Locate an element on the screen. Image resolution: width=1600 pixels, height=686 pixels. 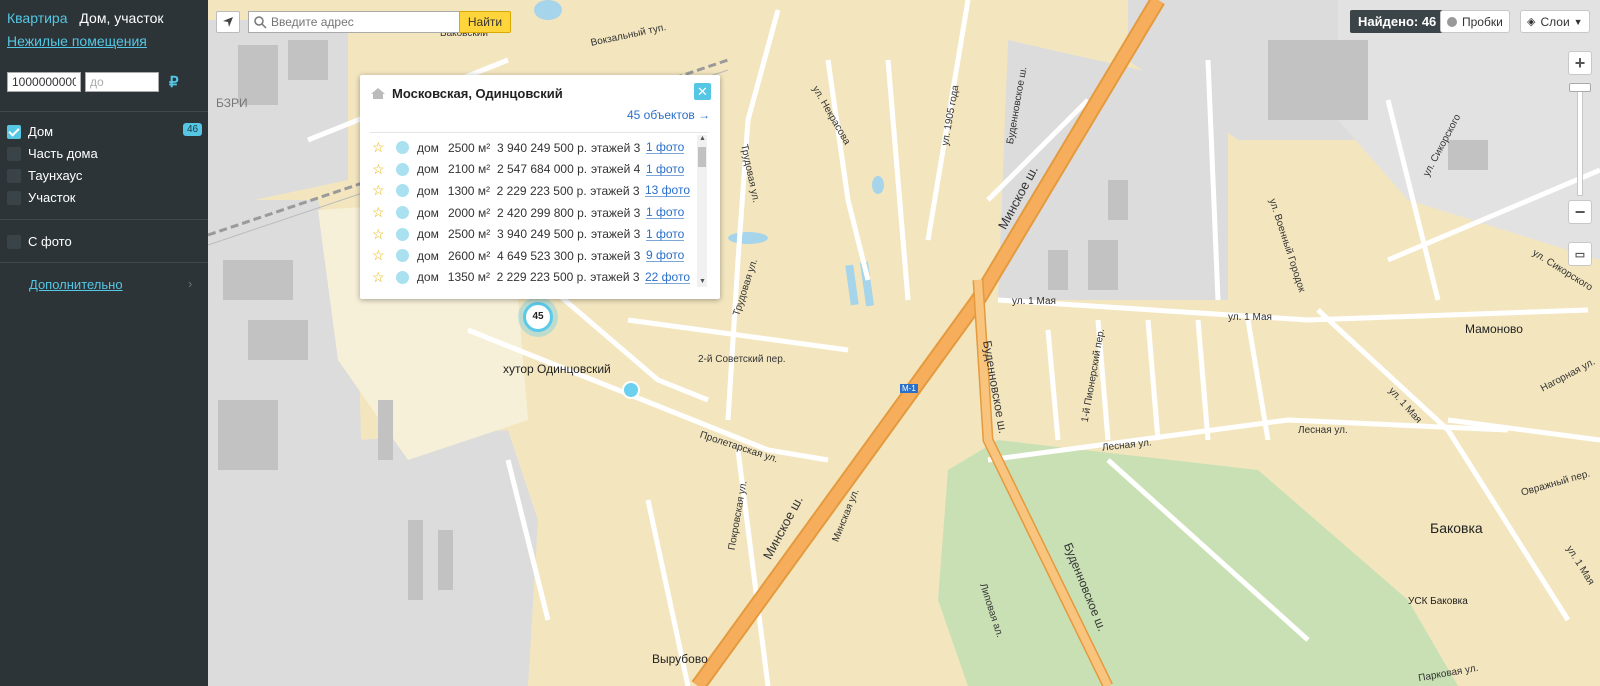
tab-house: Дом, участок is located at coordinates (121, 18).